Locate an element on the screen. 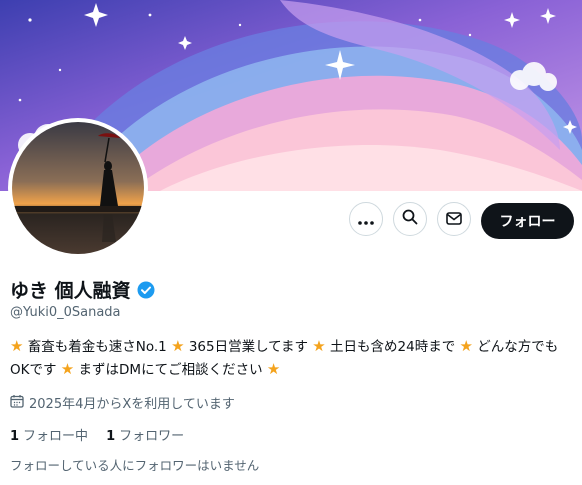 Image resolution: width=582 pixels, height=485 pixels. message-button is located at coordinates (454, 219).